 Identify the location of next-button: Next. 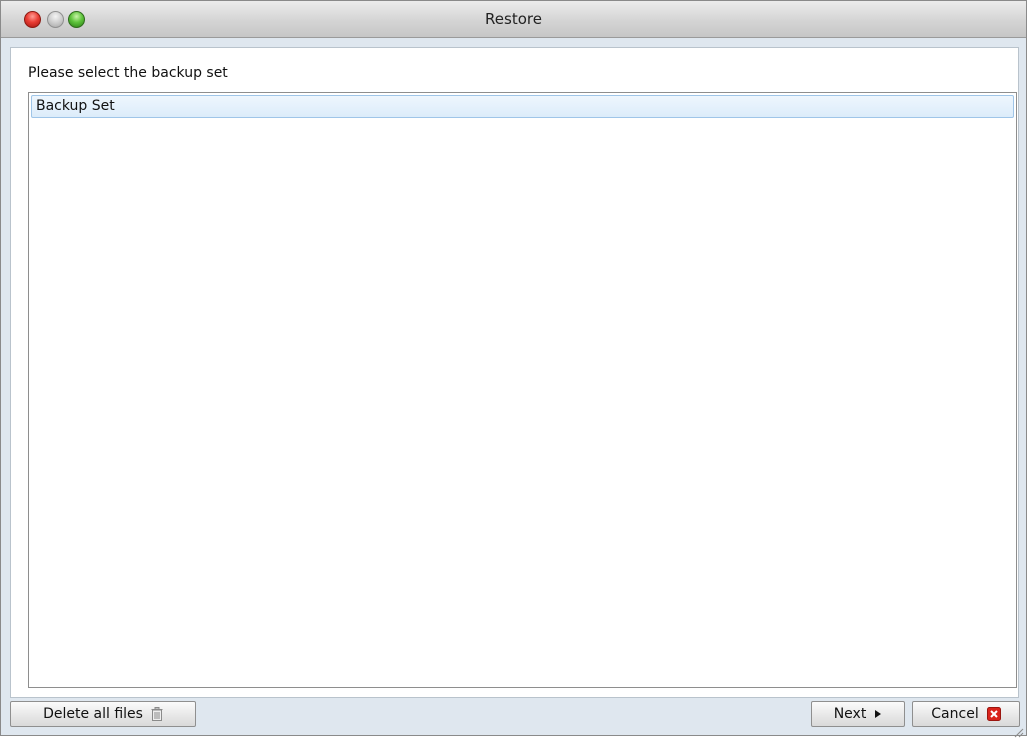
(858, 714).